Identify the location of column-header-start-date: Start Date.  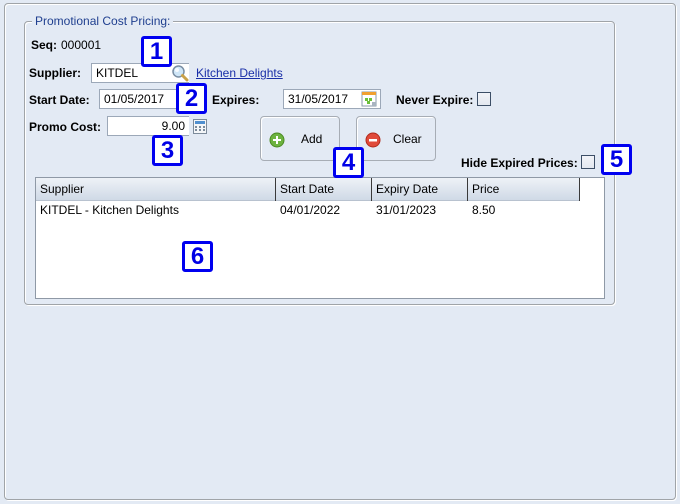
(324, 189).